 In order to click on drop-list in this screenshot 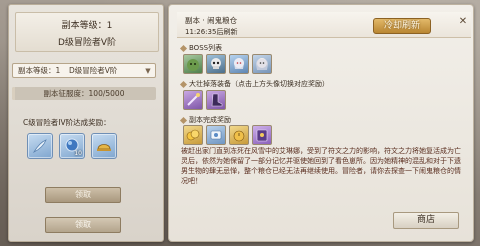, I will do `click(204, 100)`.